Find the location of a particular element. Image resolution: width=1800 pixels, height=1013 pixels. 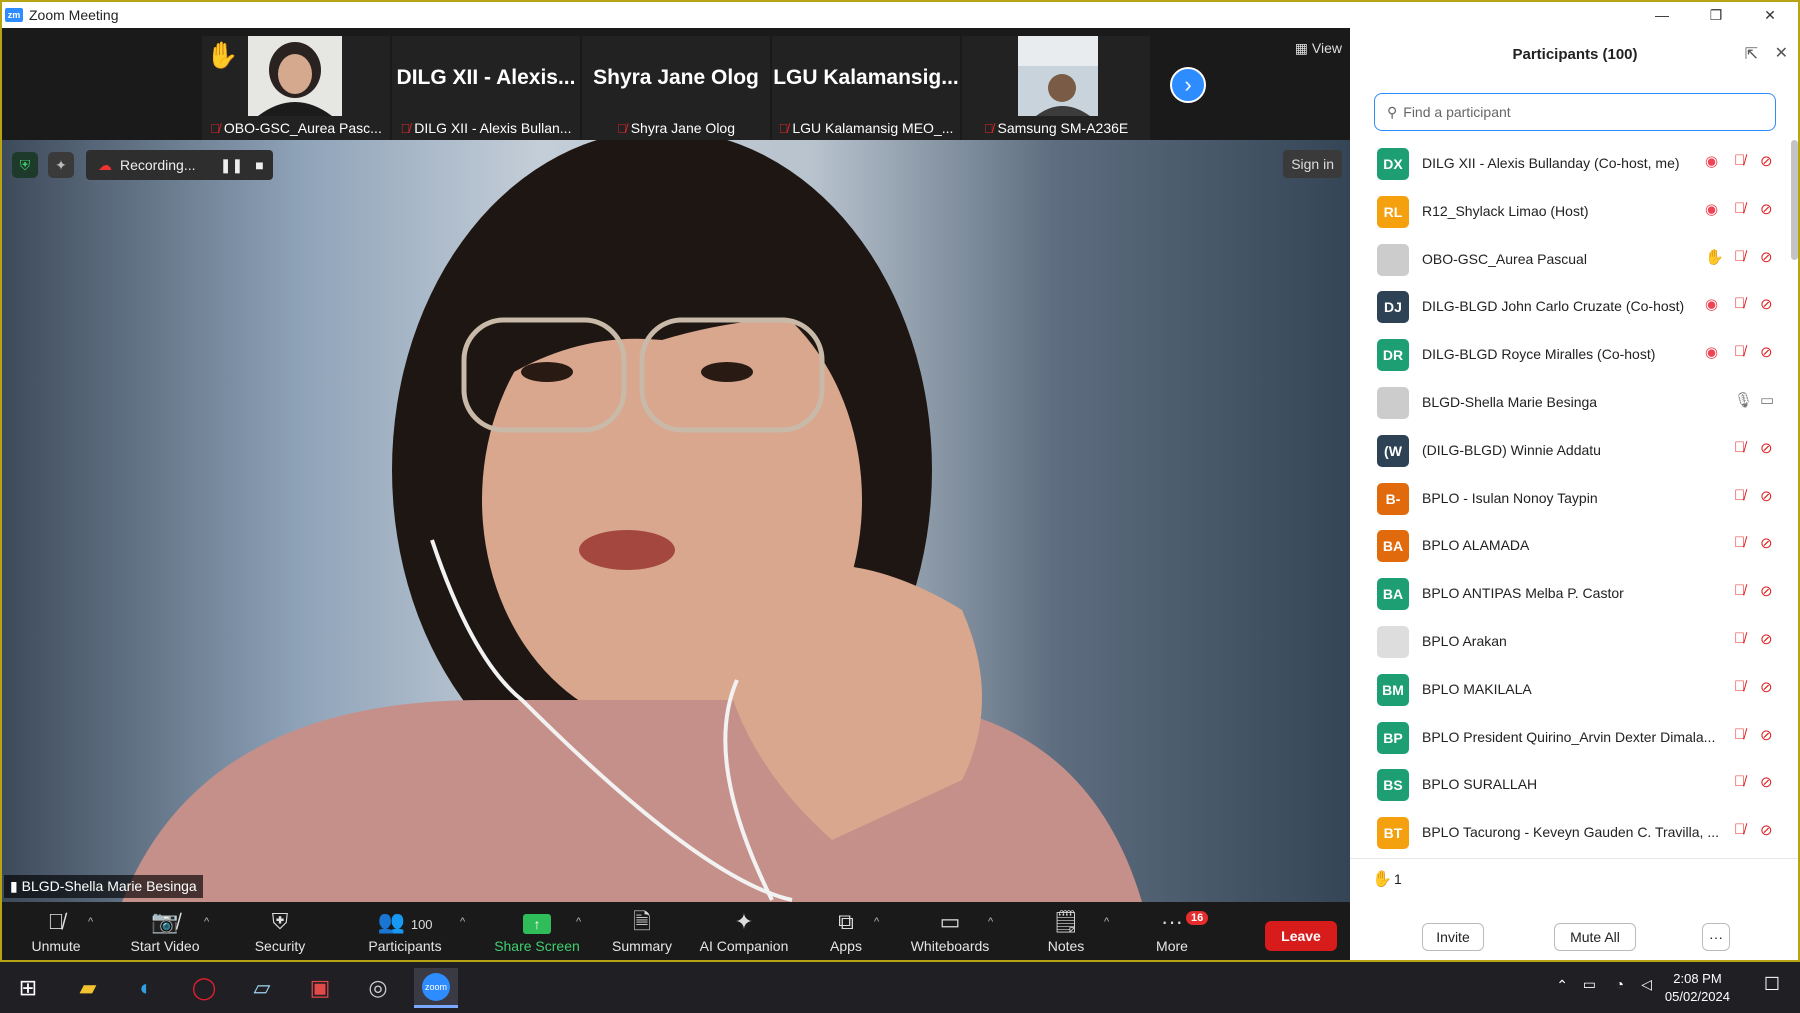

participant-row: BA BPLO ANTIPAS Melba P. Castor 🎙̸ ⊘ is located at coordinates (1570, 594).